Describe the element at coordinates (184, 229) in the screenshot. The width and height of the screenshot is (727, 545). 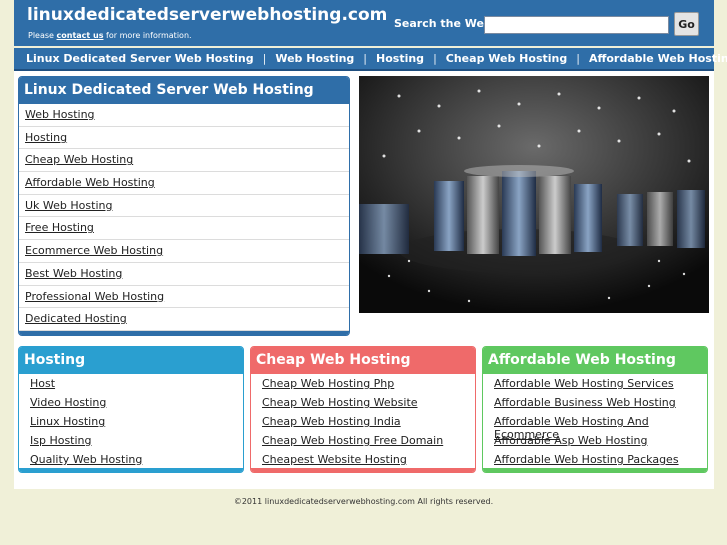
I see `list-item: Free Hosting` at that location.